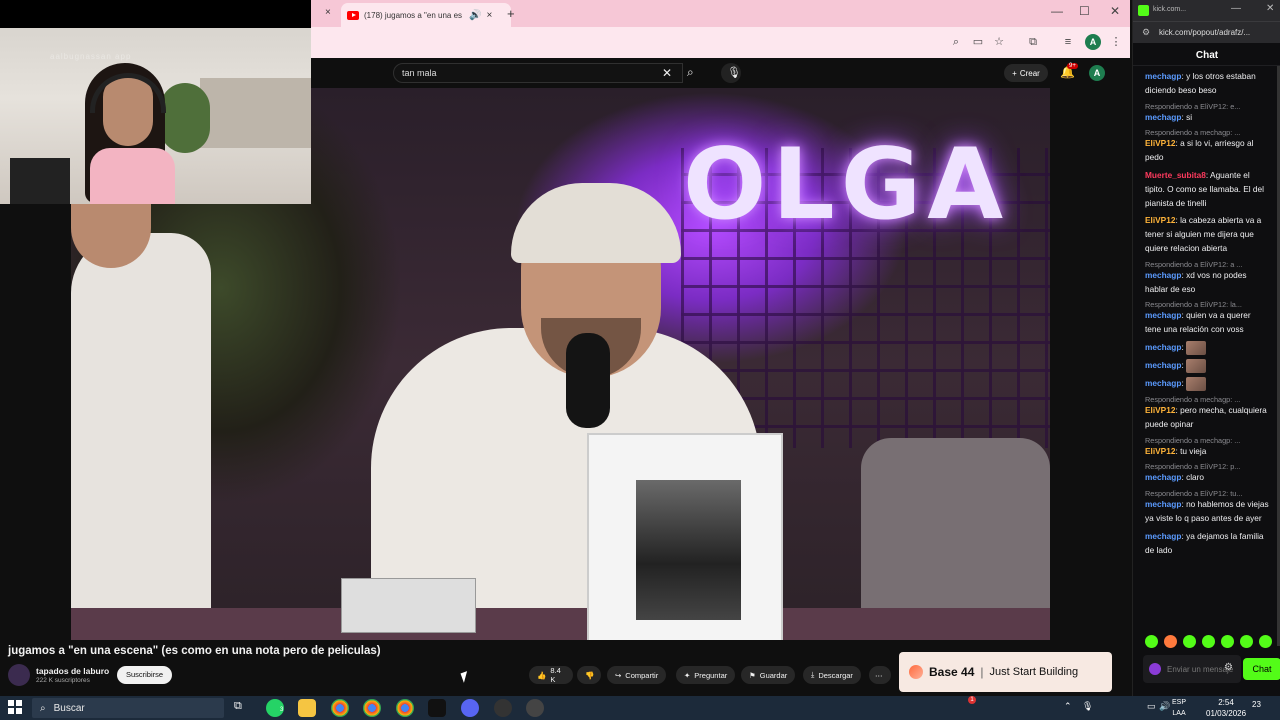 This screenshot has width=1280, height=720. What do you see at coordinates (1068, 42) in the screenshot?
I see `media-icon: ≡` at bounding box center [1068, 42].